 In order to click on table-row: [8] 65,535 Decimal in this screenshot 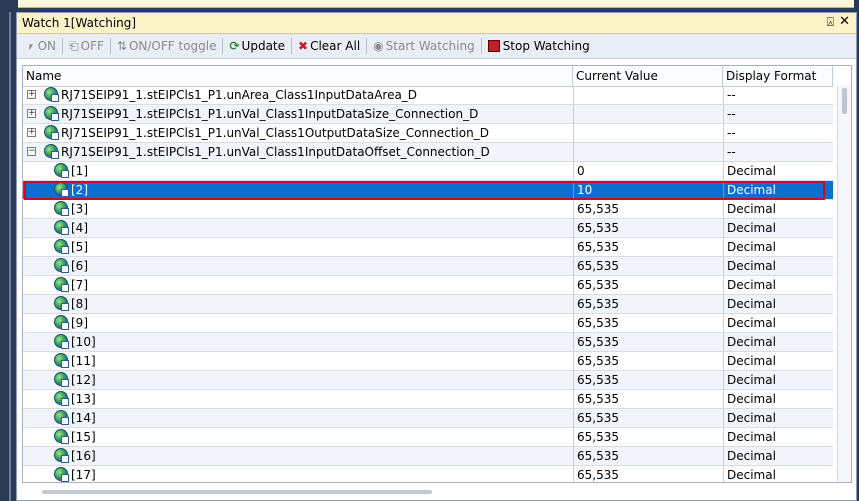, I will do `click(428, 304)`.